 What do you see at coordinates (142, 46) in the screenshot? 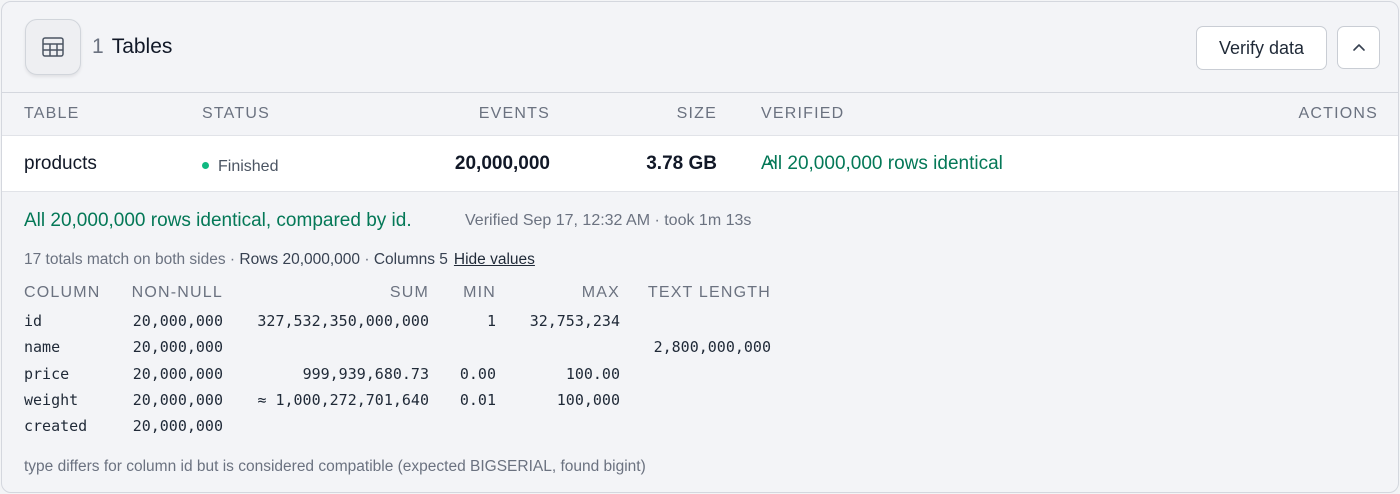
I see `title-label: Tables` at bounding box center [142, 46].